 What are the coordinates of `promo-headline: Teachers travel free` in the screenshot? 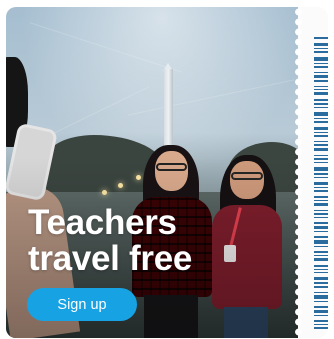 It's located at (143, 241).